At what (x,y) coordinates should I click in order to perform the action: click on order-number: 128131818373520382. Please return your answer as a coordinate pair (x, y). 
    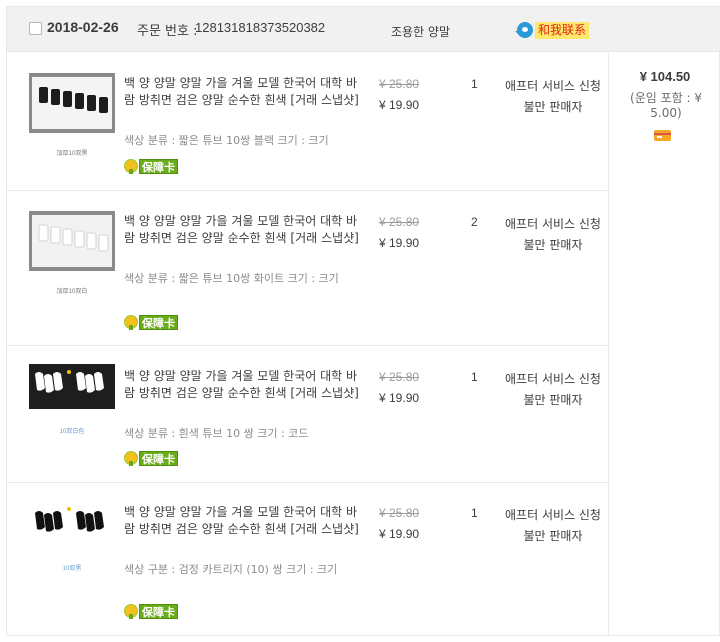
    Looking at the image, I should click on (260, 27).